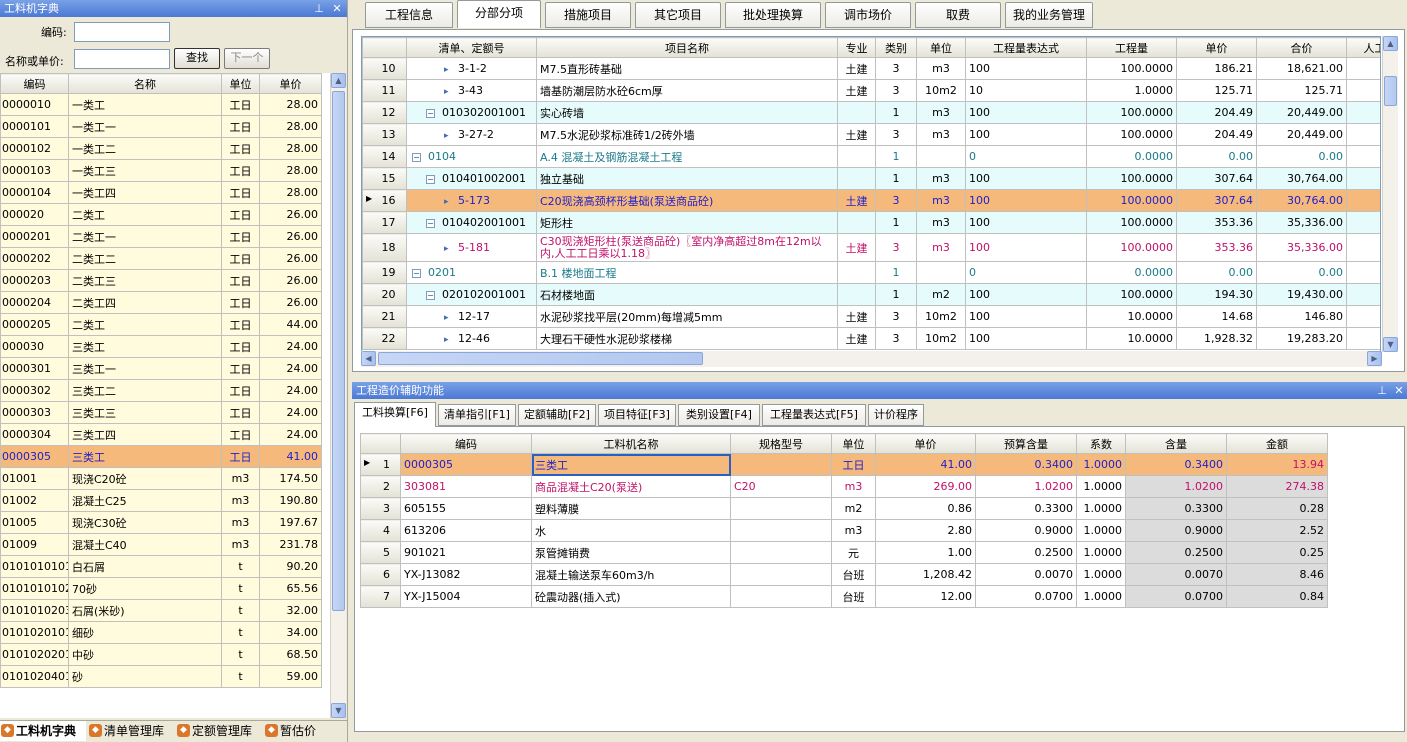 The image size is (1407, 742). Describe the element at coordinates (384, 90) in the screenshot. I see `grid-row-number: 11` at that location.